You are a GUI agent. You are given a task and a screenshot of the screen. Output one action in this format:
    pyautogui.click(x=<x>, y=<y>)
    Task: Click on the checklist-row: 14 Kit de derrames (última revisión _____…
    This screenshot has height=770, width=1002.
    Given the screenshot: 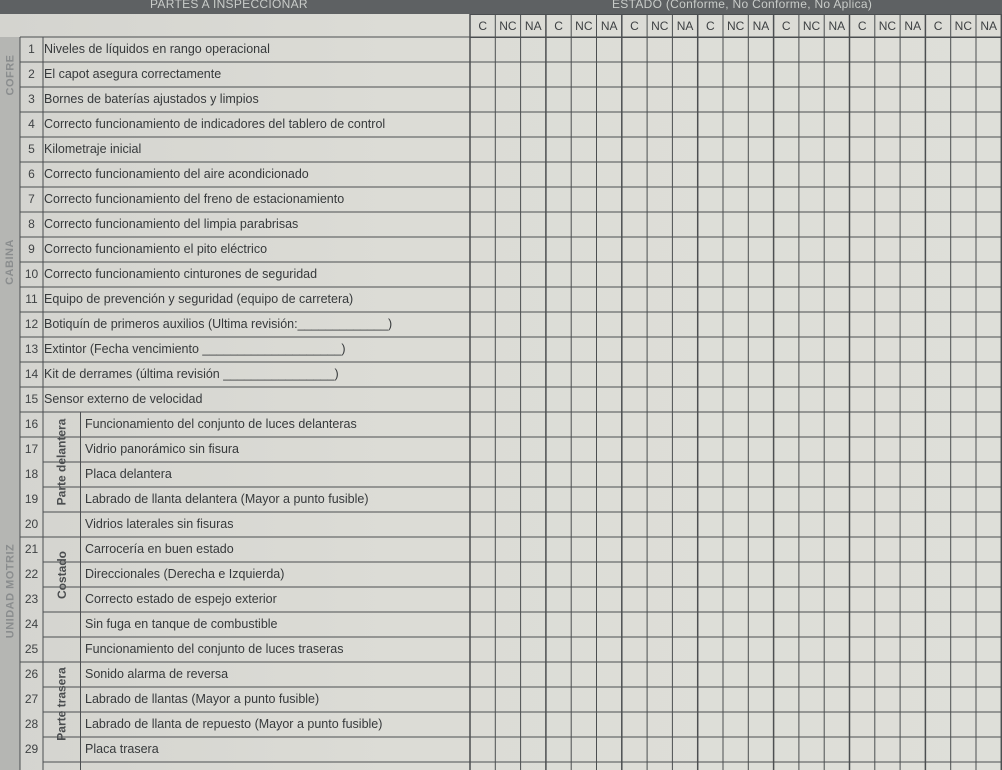 What is the action you would take?
    pyautogui.click(x=245, y=374)
    